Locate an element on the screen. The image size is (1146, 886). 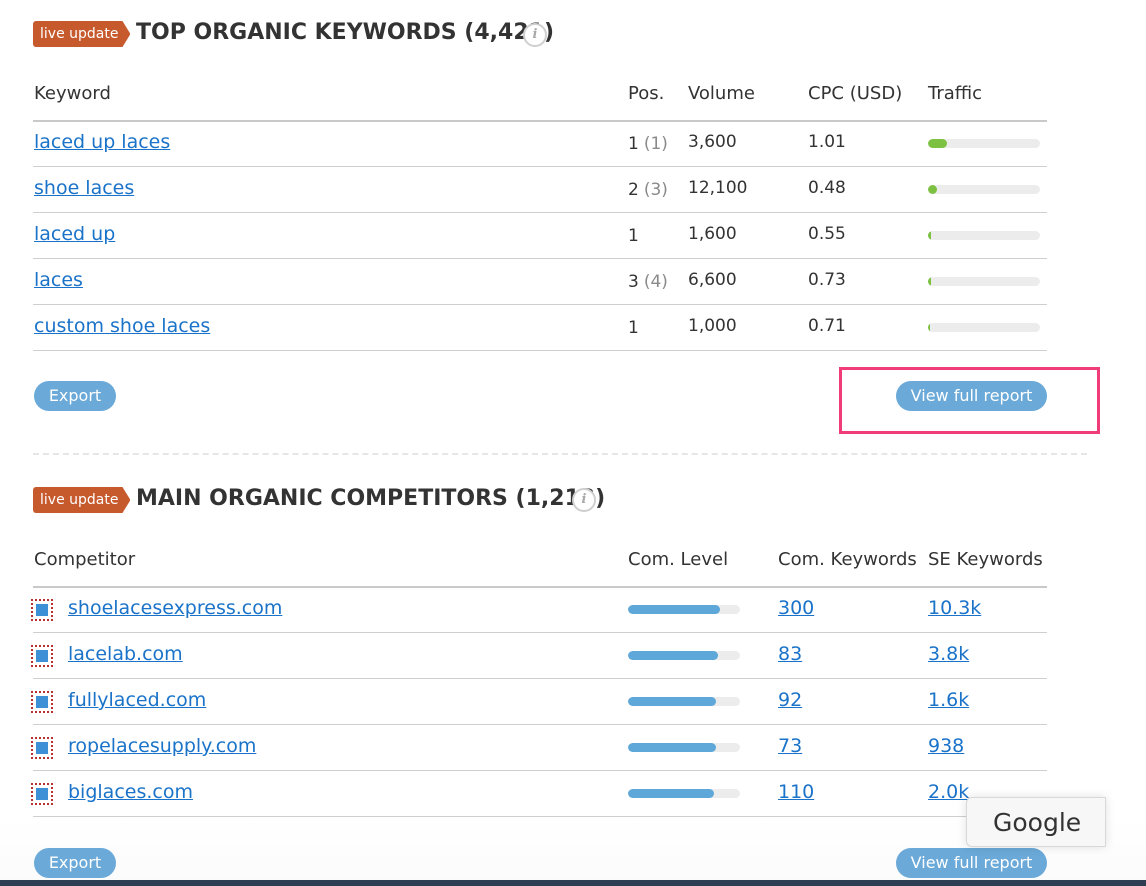
keyword-link: shoe laces is located at coordinates (84, 188).